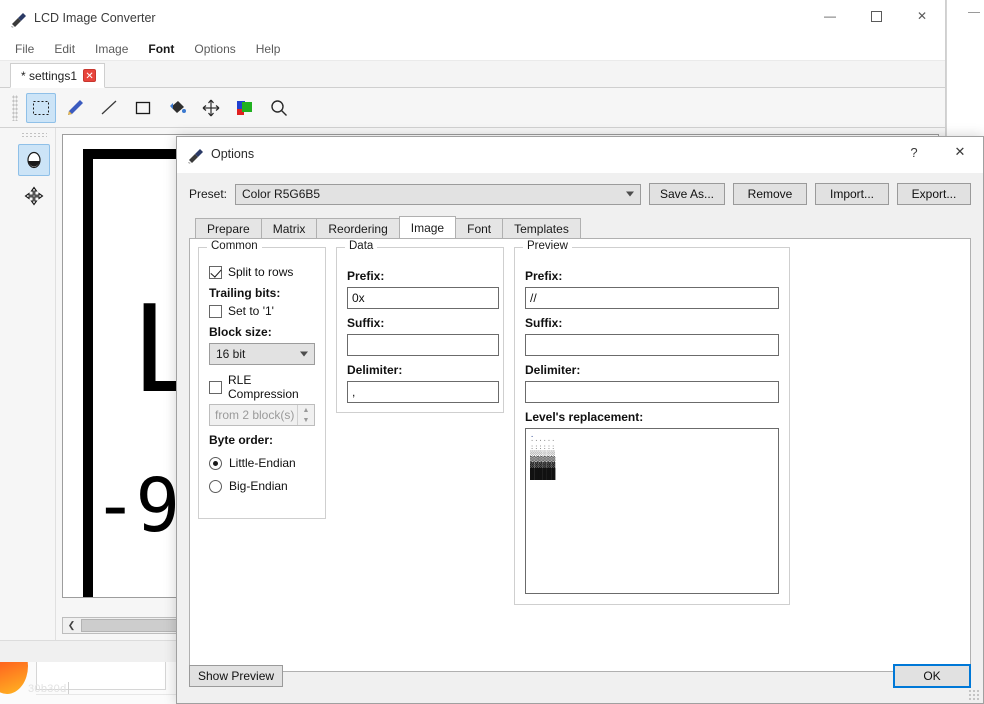 The width and height of the screenshot is (984, 704). What do you see at coordinates (472, 49) in the screenshot?
I see `menu-bar: File Edit Image Font Options Help` at bounding box center [472, 49].